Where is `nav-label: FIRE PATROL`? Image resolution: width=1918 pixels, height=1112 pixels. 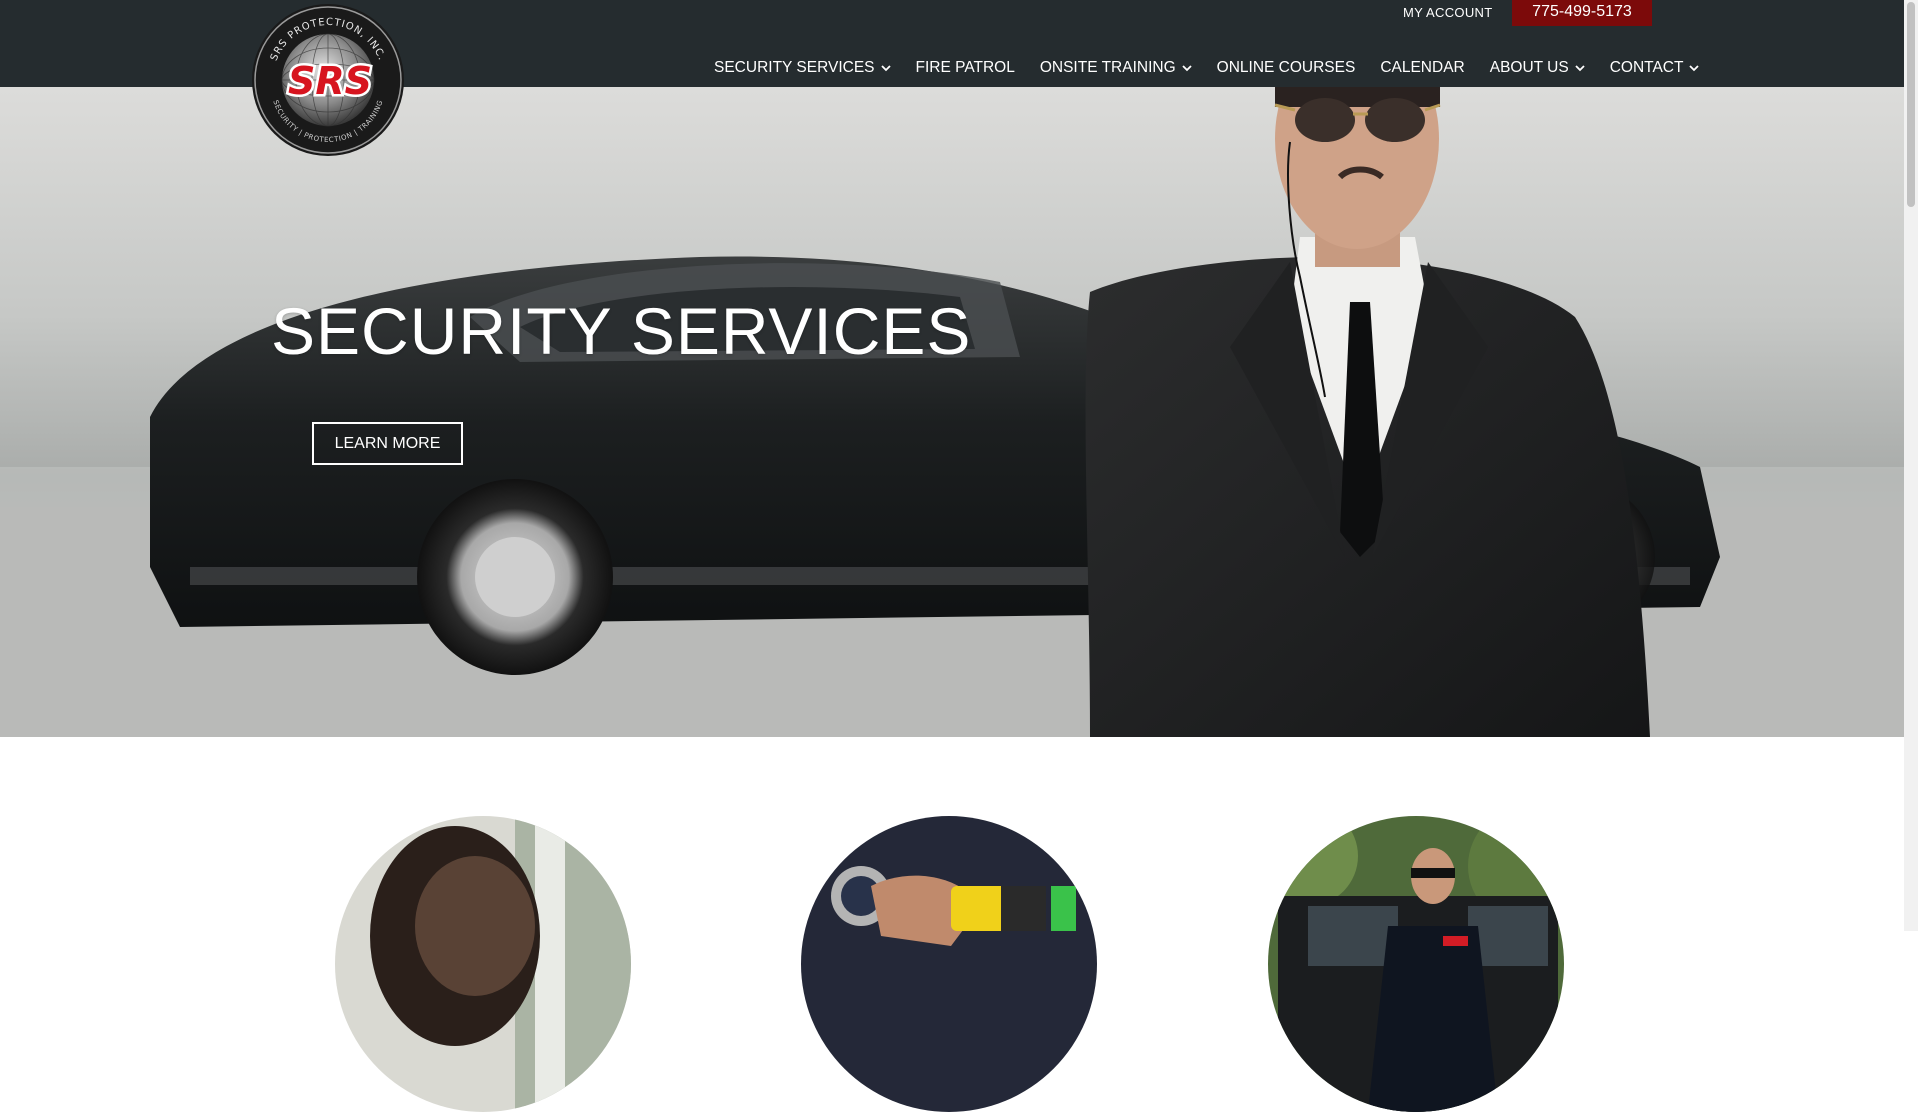
nav-label: FIRE PATROL is located at coordinates (965, 67).